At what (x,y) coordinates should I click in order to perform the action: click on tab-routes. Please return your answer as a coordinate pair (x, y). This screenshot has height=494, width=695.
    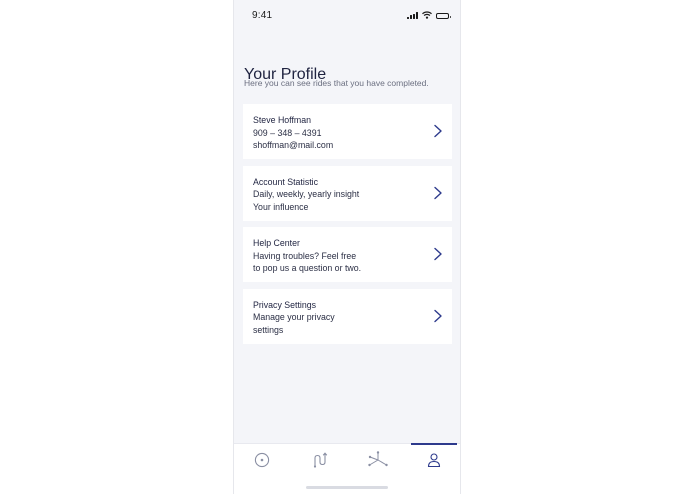
    Looking at the image, I should click on (320, 460).